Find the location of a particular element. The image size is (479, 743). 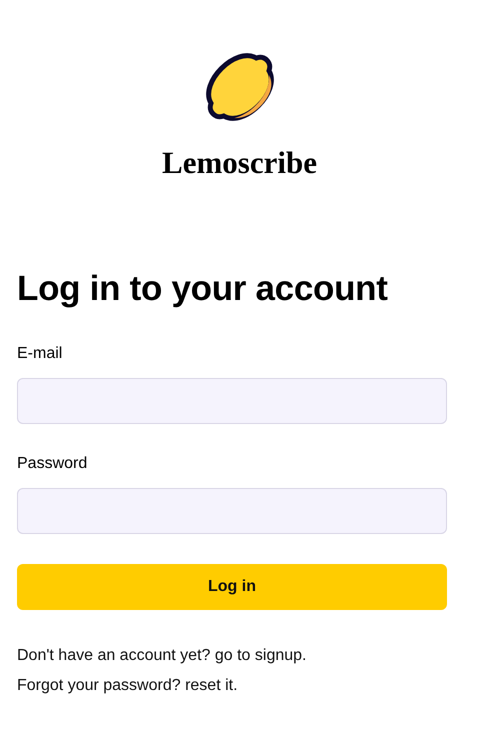

page-heading: Log in to your account is located at coordinates (203, 289).